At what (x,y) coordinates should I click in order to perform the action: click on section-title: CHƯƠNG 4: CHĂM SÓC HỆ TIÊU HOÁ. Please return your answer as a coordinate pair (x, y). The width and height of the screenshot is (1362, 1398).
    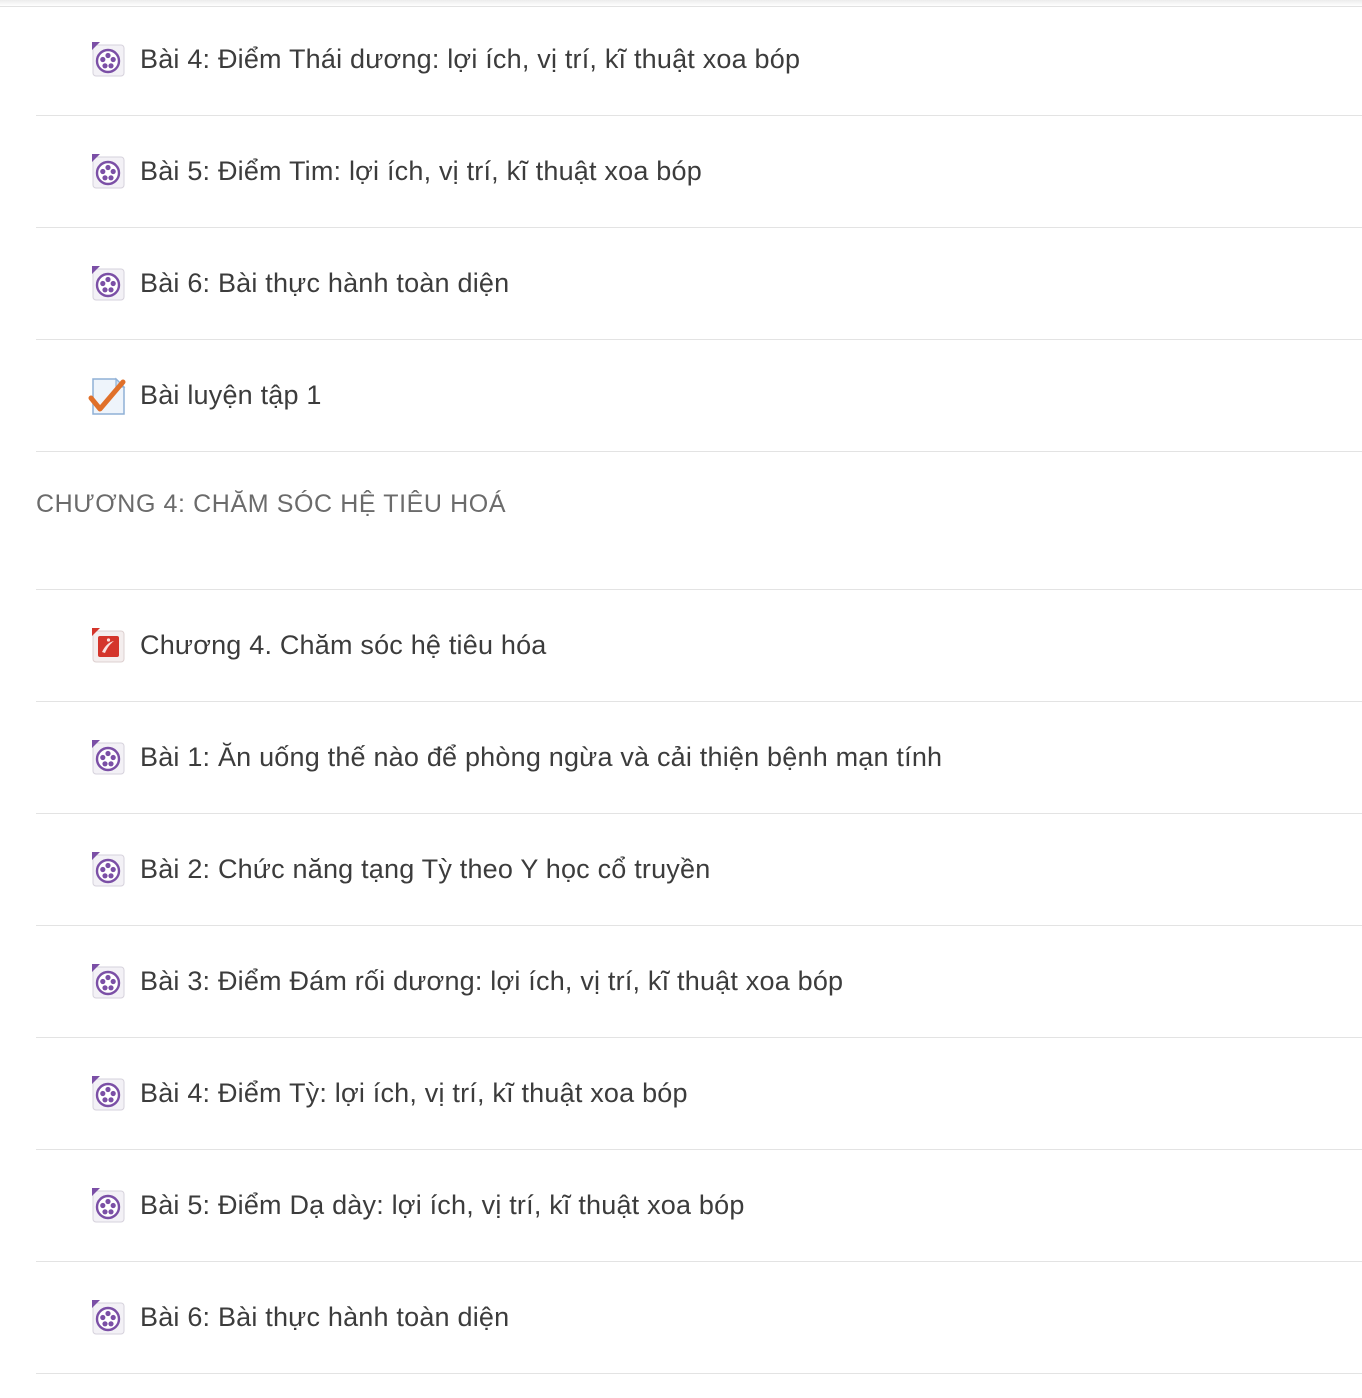
    Looking at the image, I should click on (271, 504).